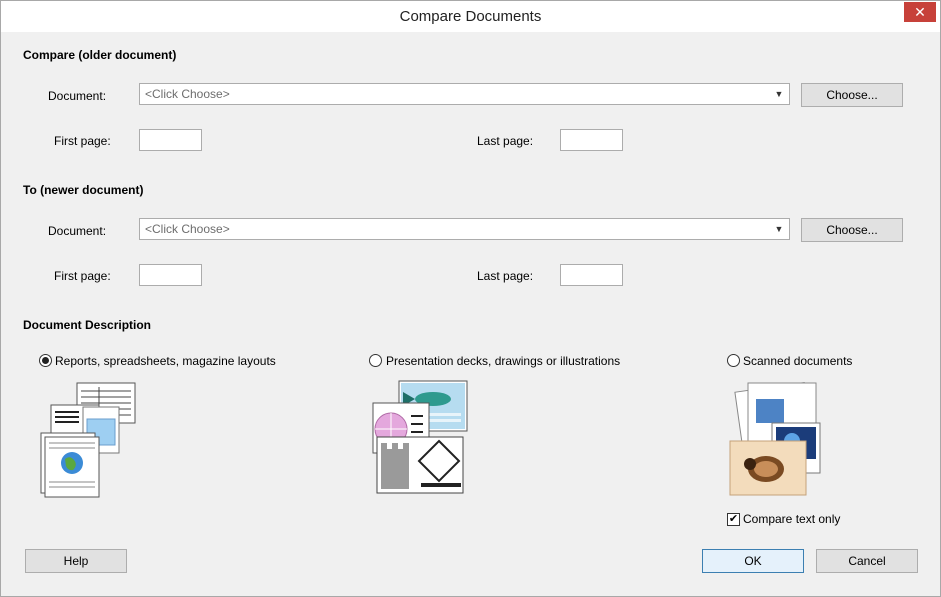 The image size is (941, 597). I want to click on title-bar: Compare Documents ✕, so click(470, 16).